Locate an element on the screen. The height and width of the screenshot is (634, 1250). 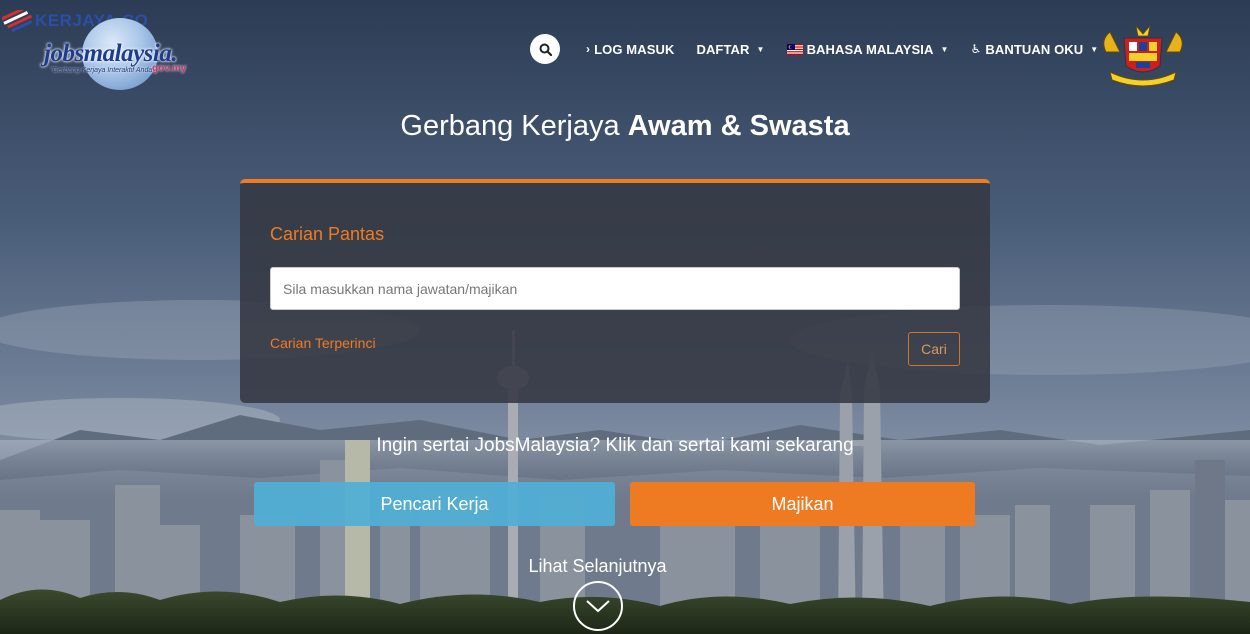
scroll-down-button is located at coordinates (598, 606).